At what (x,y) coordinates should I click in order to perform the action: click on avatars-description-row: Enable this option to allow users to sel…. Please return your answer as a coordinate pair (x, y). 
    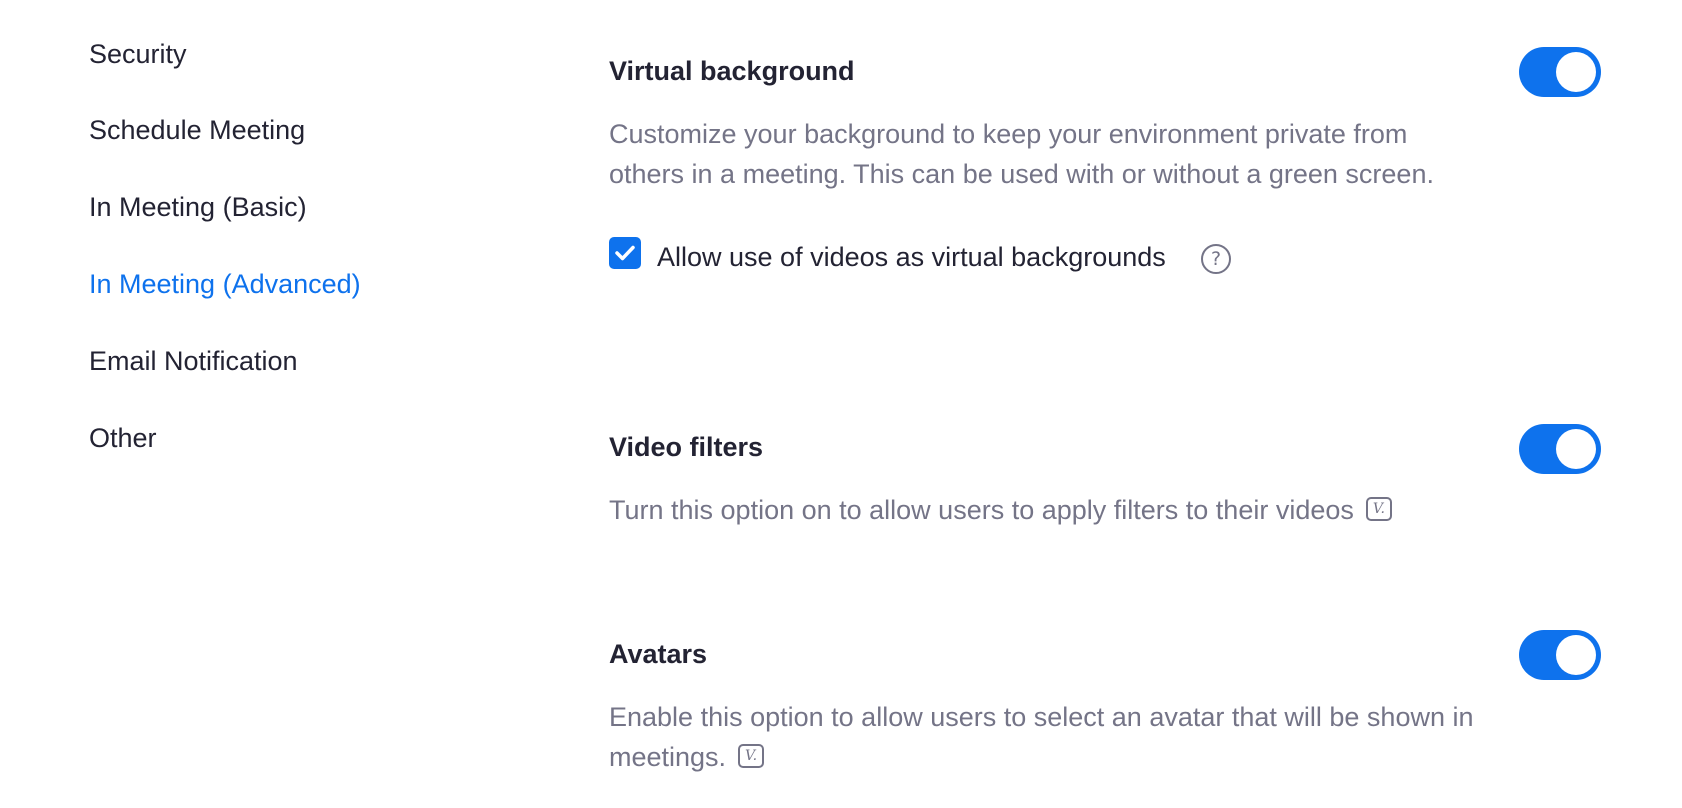
    Looking at the image, I should click on (1049, 737).